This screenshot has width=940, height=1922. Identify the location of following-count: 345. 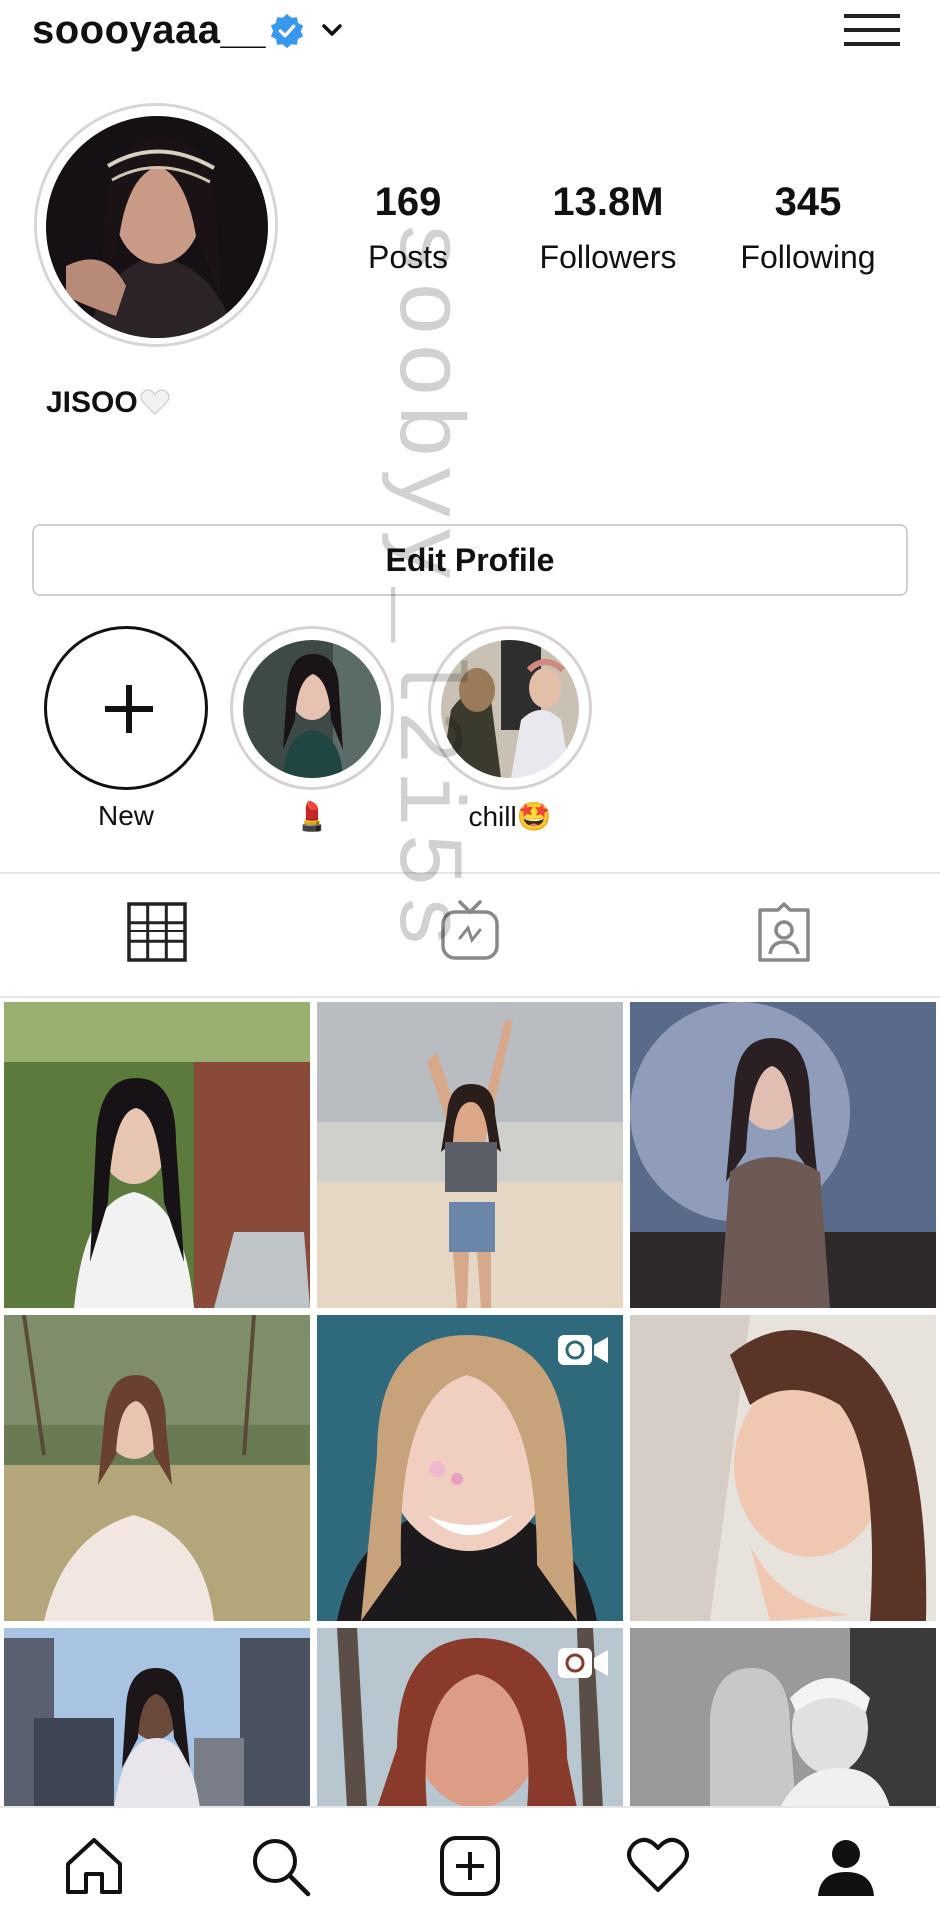
(808, 202).